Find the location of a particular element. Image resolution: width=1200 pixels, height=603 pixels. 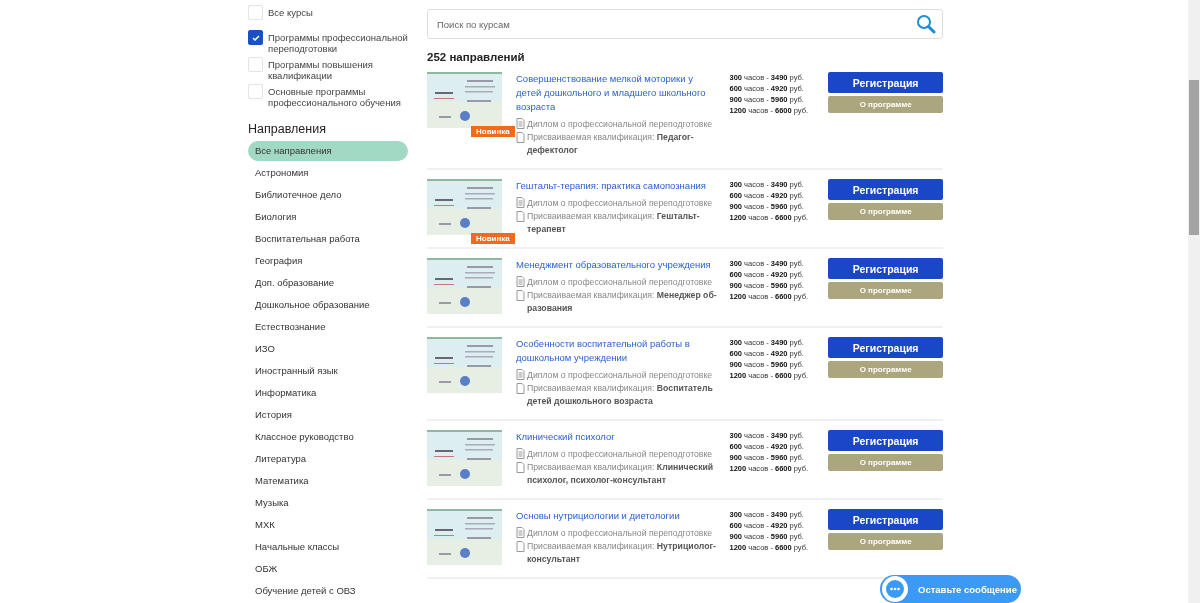

direction-item: Доп. образование is located at coordinates (328, 283).